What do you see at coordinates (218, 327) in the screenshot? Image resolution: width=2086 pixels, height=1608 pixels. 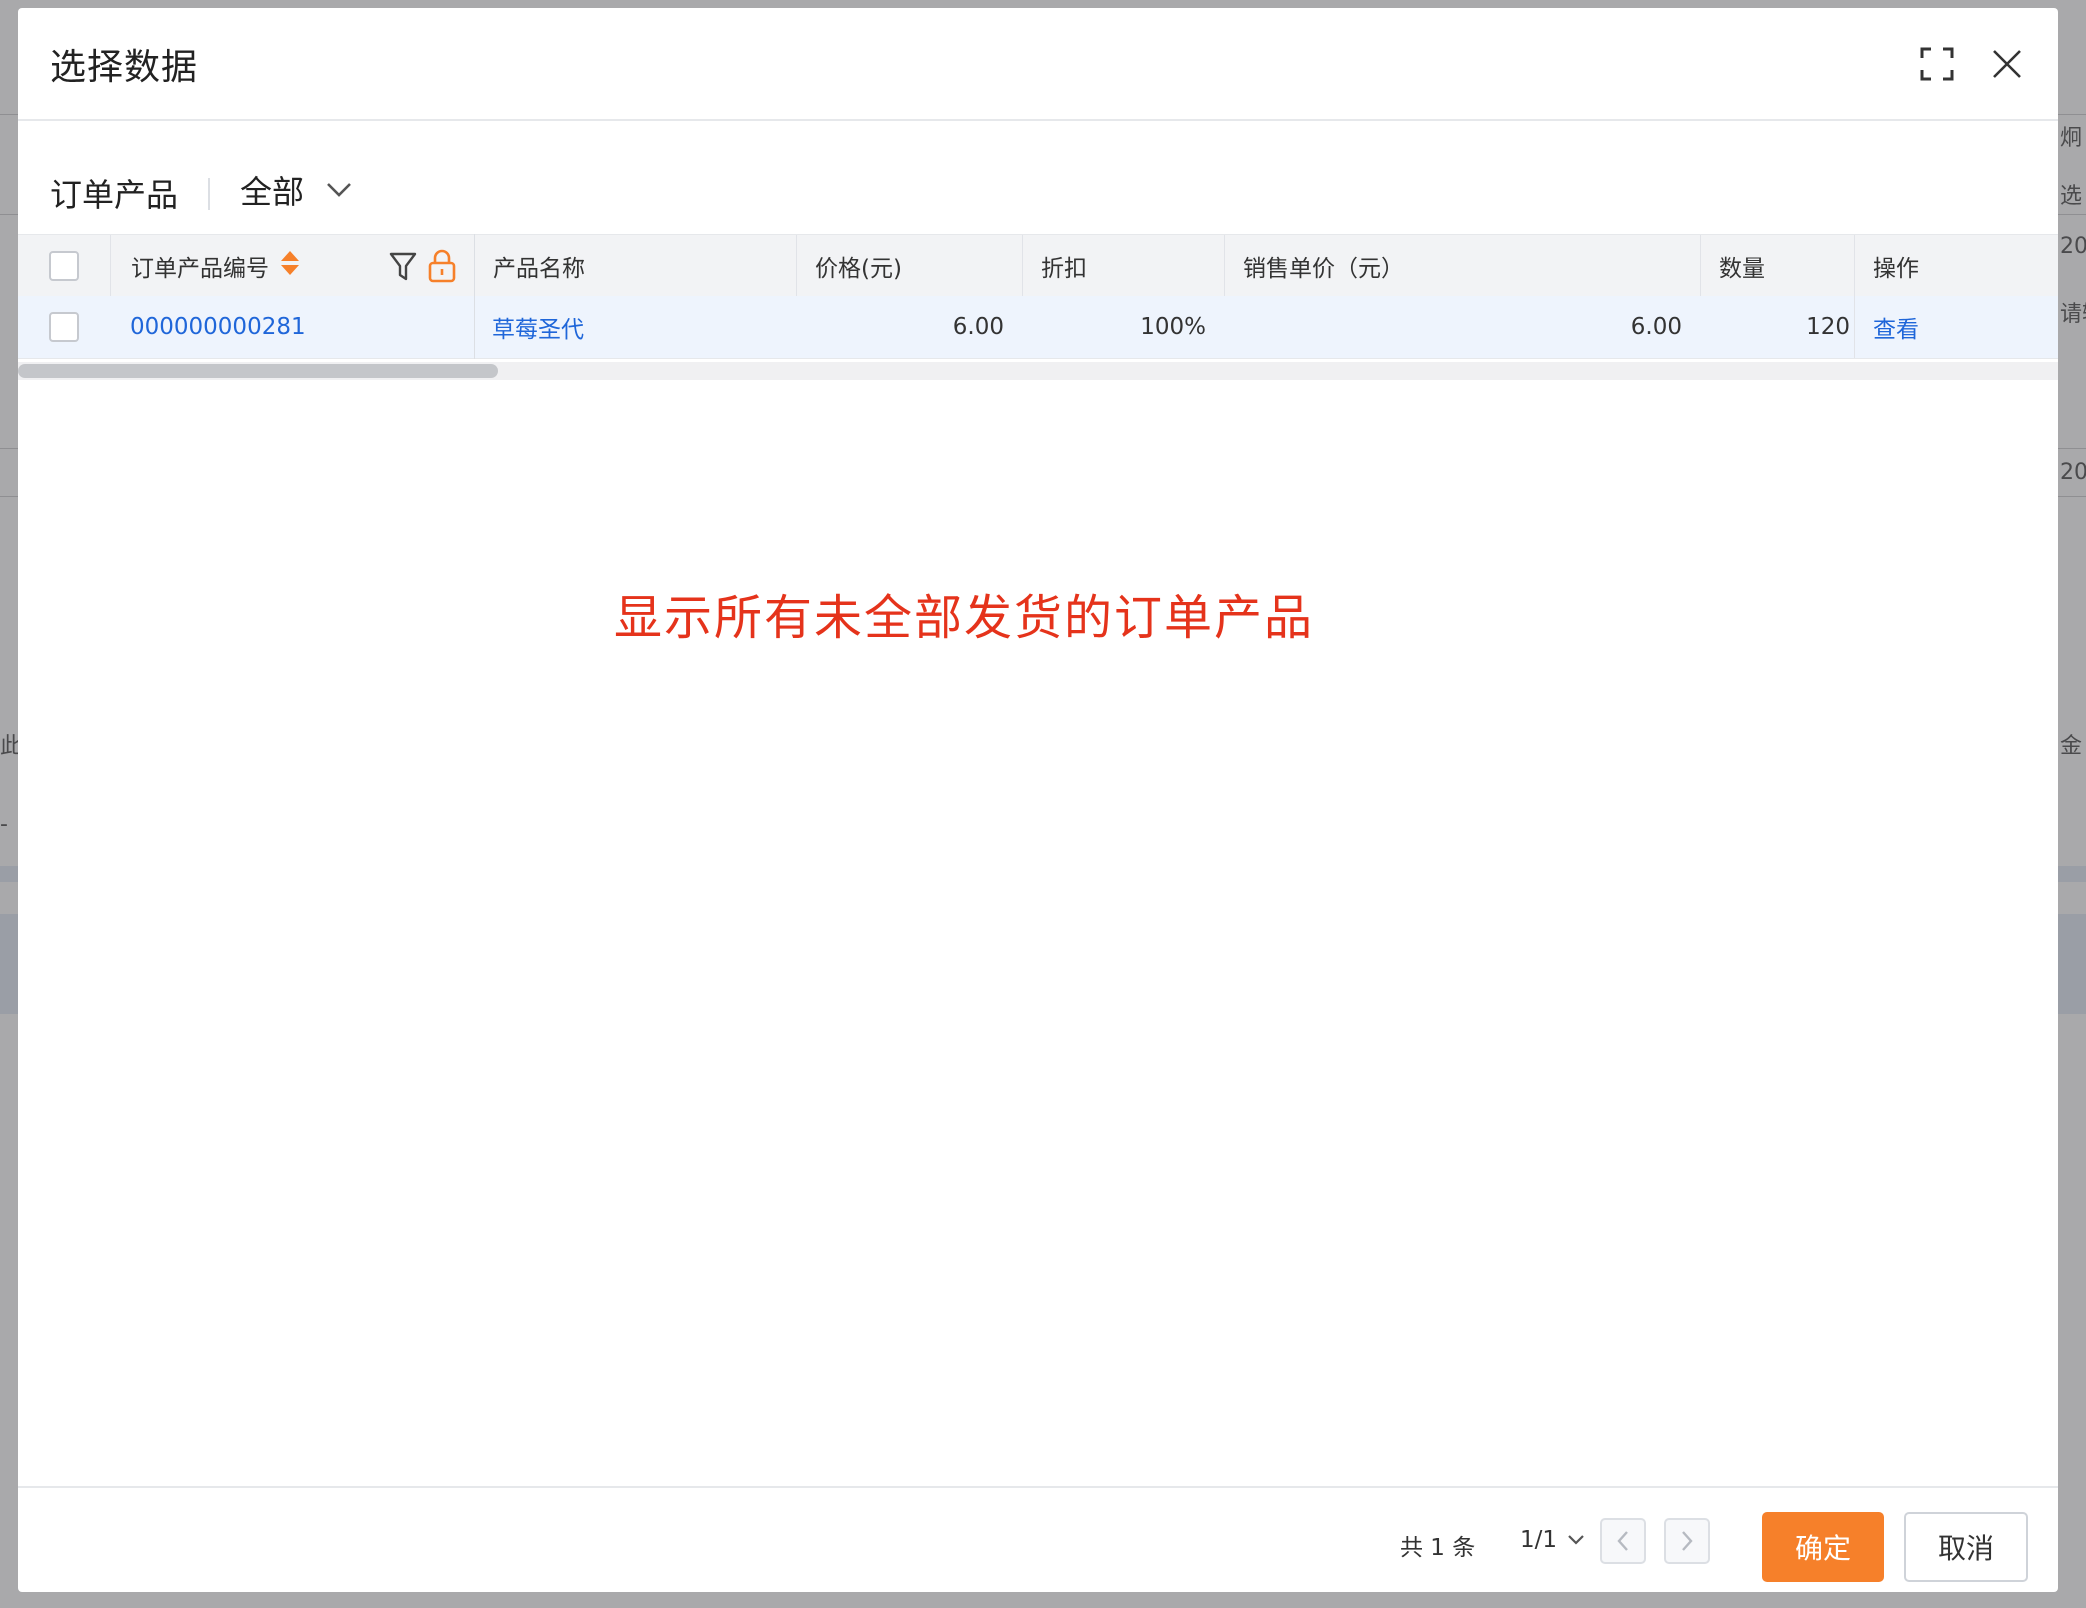 I see `product-code-link: 000000000281` at bounding box center [218, 327].